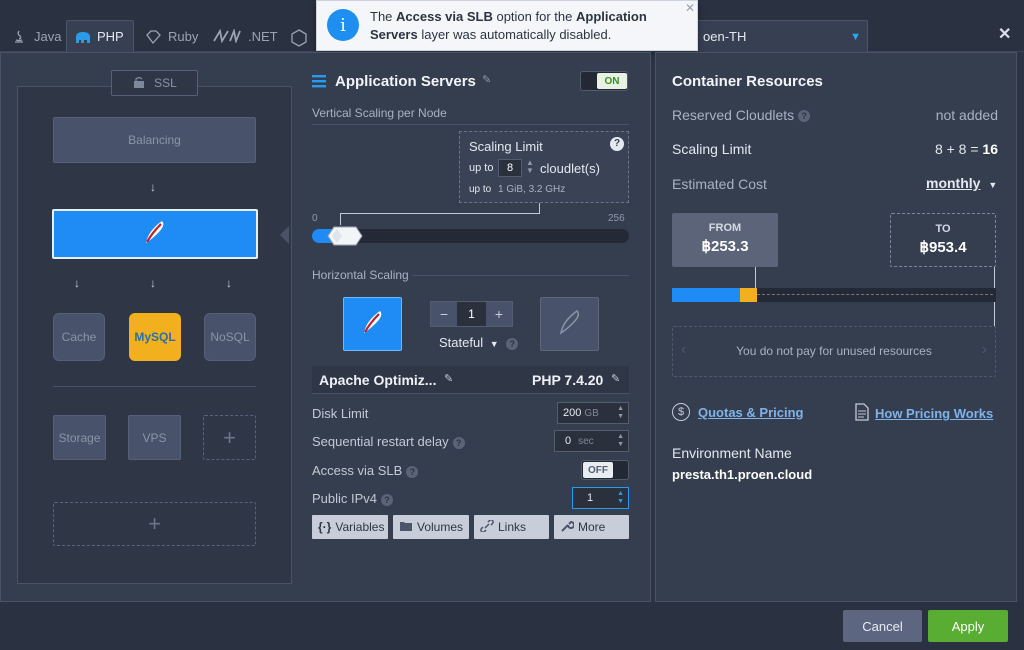  I want to click on storage-label: Storage, so click(79, 437).